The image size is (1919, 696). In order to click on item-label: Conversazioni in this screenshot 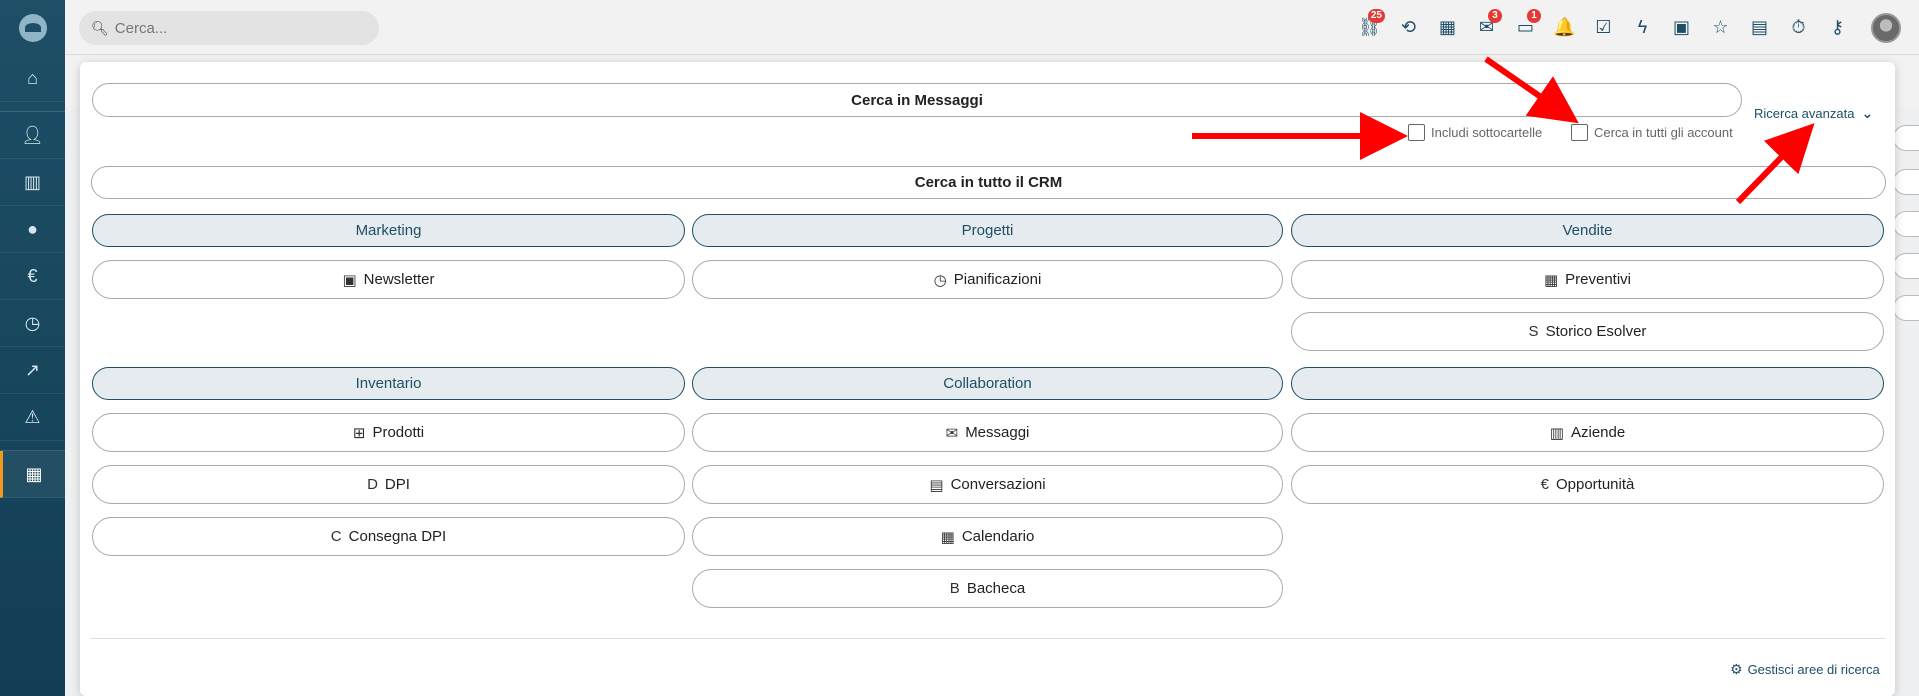, I will do `click(998, 484)`.